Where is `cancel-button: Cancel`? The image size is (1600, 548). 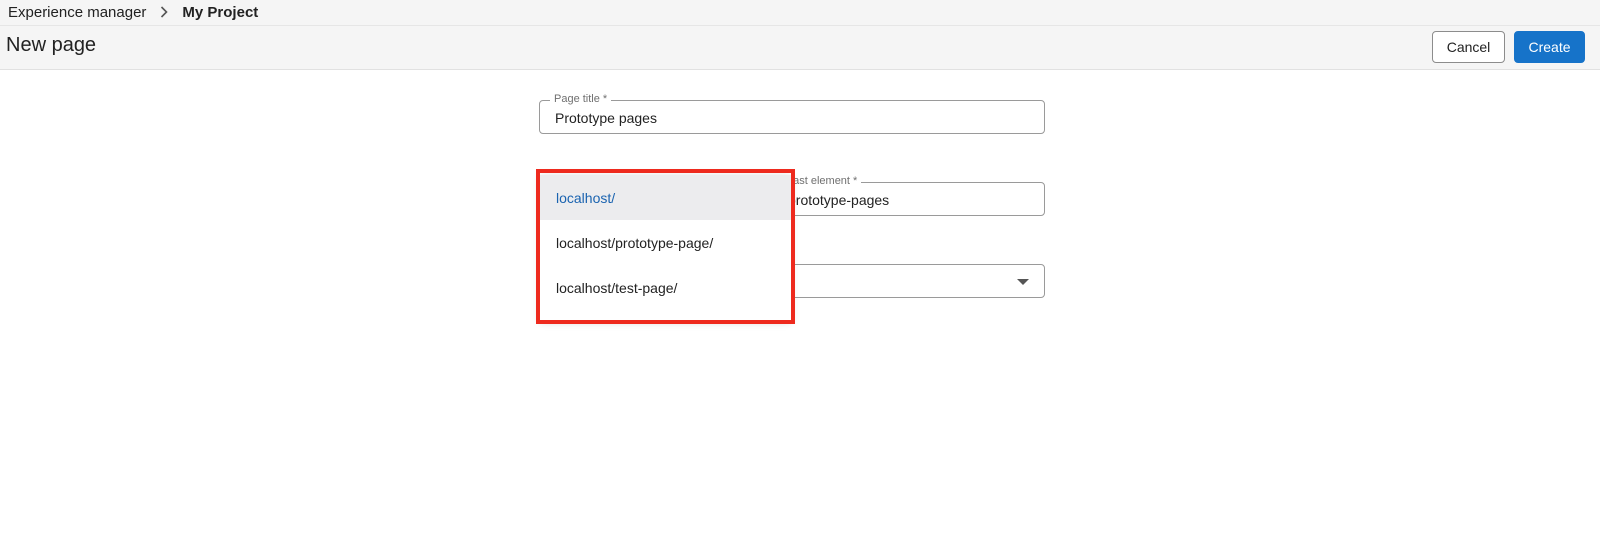 cancel-button: Cancel is located at coordinates (1468, 47).